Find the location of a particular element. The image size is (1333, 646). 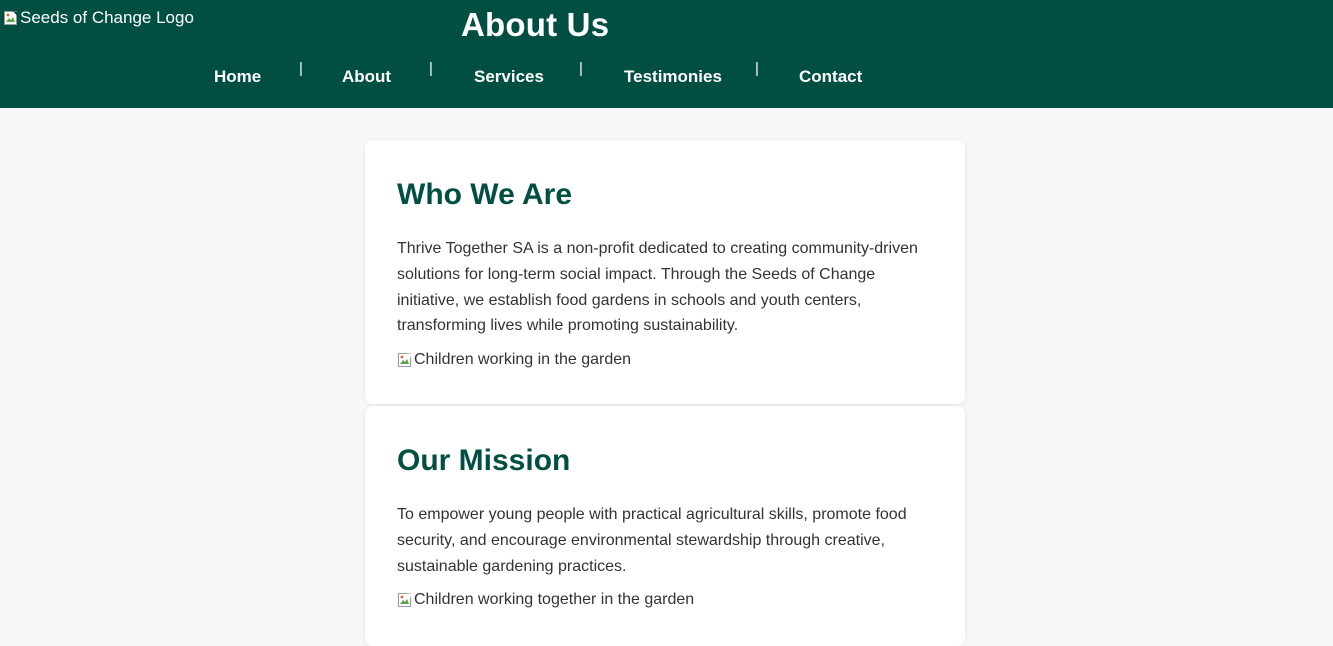

site-logo: Seeds of Change Logo is located at coordinates (98, 18).